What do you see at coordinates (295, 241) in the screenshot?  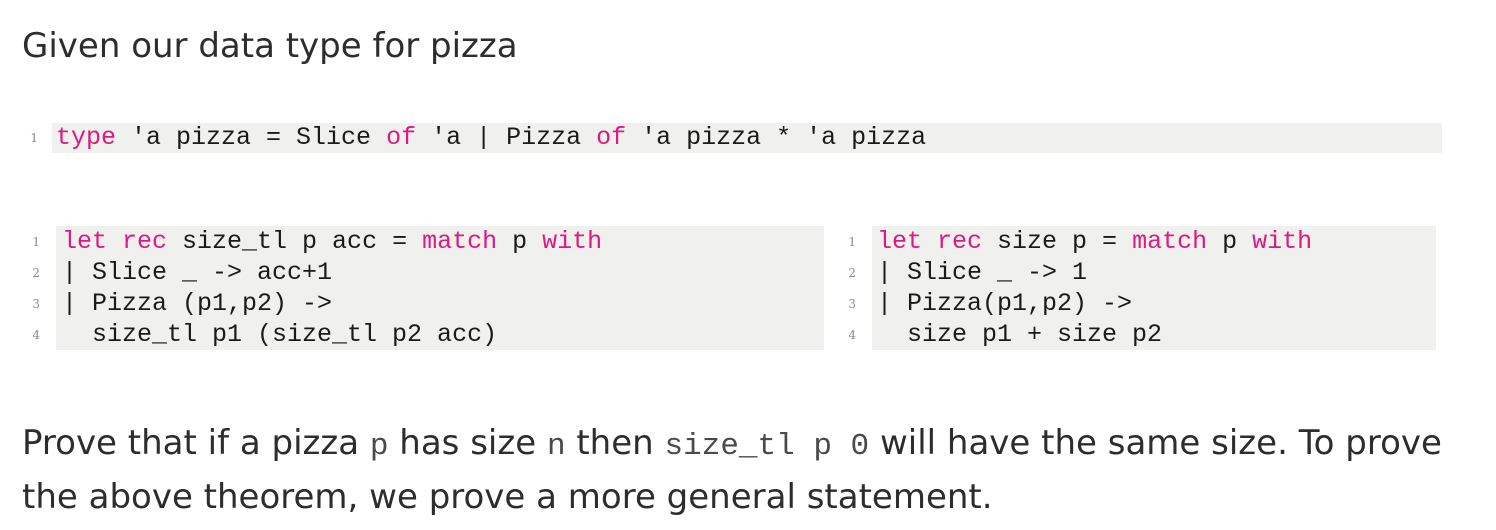 I see `code-token: size_tl p acc =` at bounding box center [295, 241].